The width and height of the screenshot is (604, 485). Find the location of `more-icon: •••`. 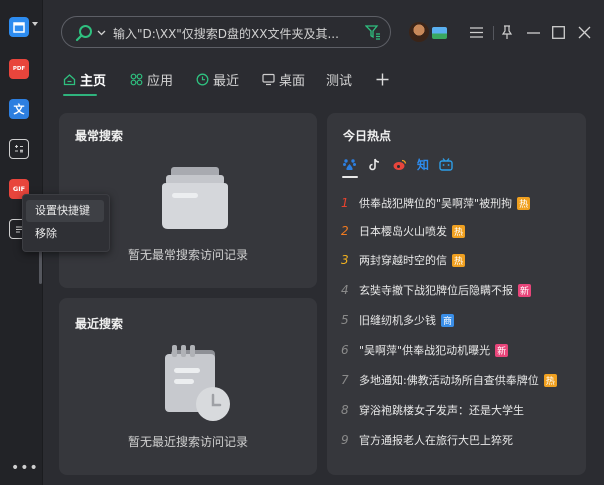

more-icon: ••• is located at coordinates (25, 468).